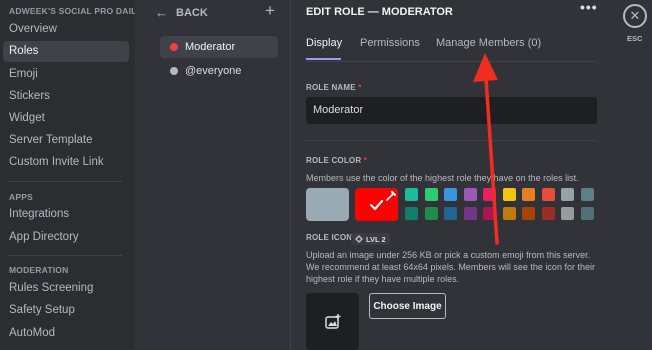 Image resolution: width=652 pixels, height=350 pixels. What do you see at coordinates (161, 12) in the screenshot?
I see `arrow-left-icon: ←` at bounding box center [161, 12].